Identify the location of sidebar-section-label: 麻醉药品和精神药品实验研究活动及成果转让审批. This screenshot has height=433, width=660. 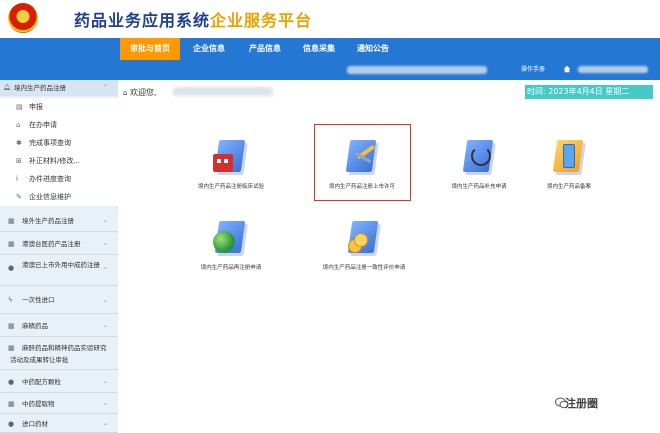
(58, 354).